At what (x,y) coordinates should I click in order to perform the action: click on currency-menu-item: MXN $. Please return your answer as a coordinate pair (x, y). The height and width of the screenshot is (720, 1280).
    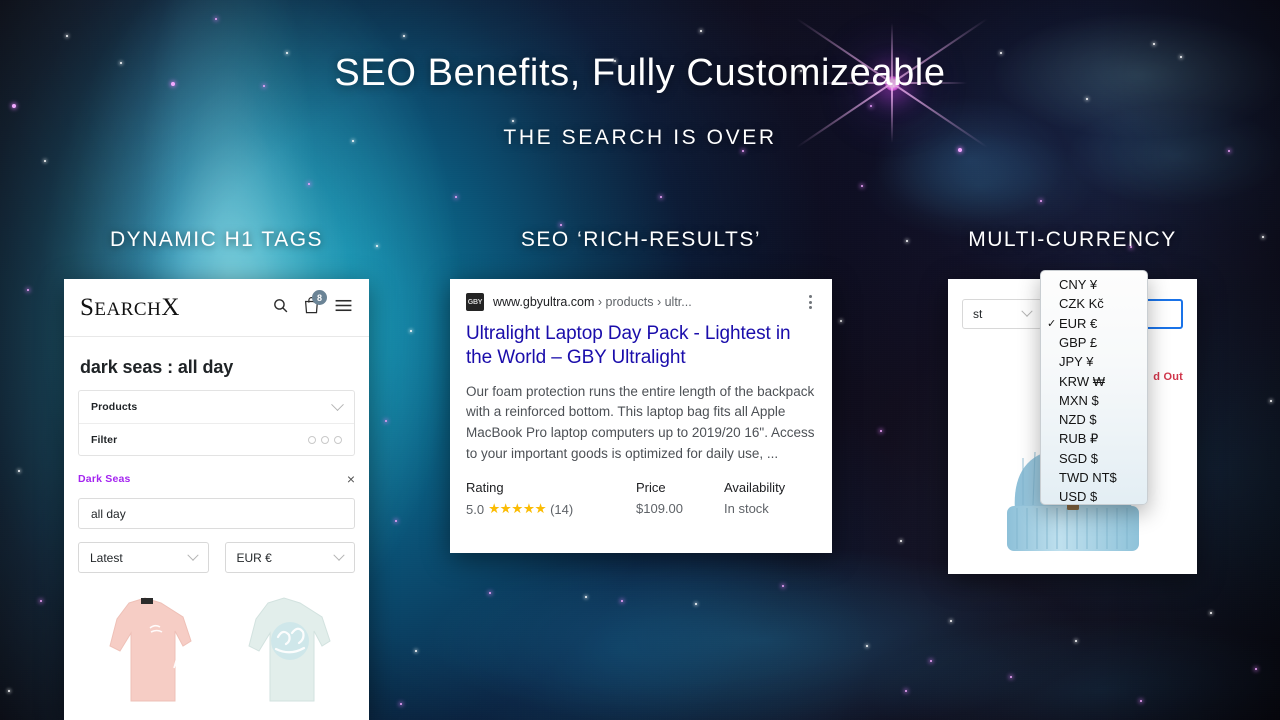
    Looking at the image, I should click on (1094, 400).